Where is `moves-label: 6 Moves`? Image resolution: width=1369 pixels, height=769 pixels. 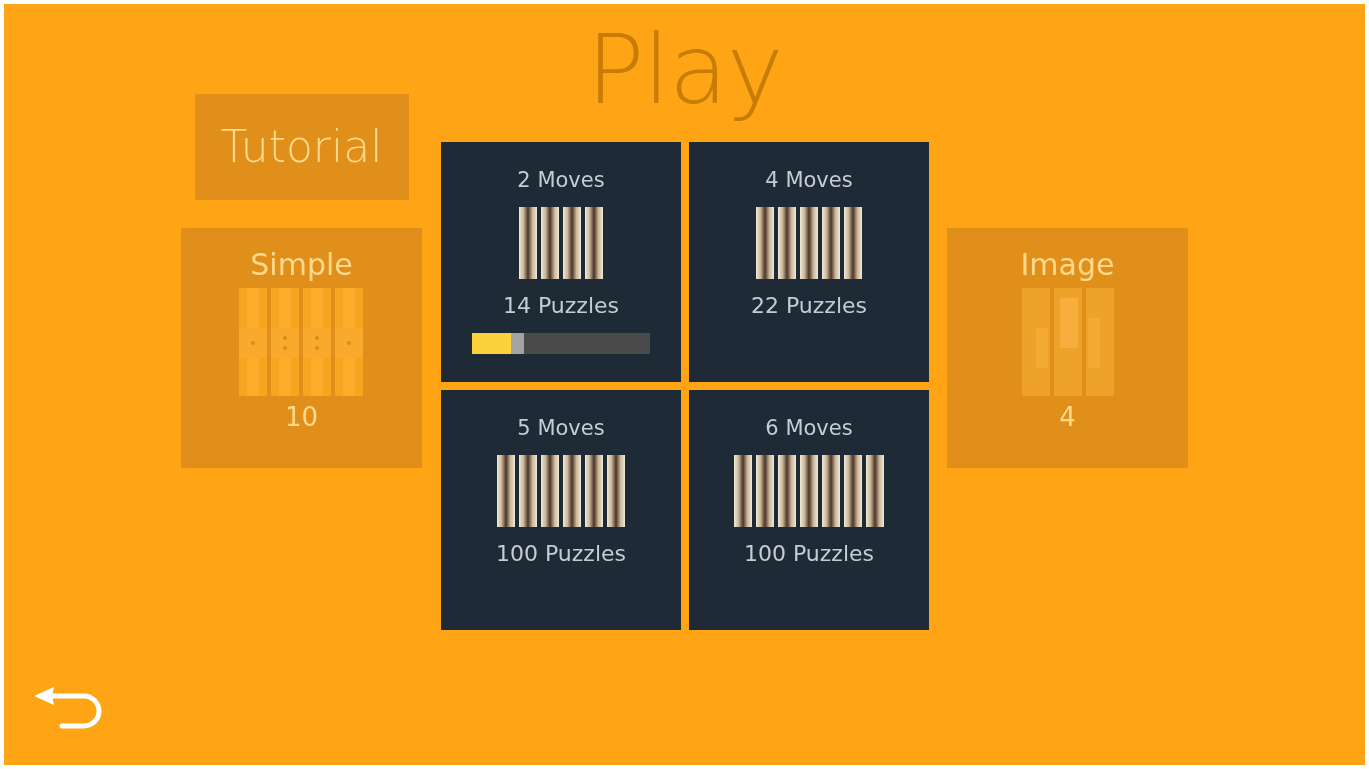 moves-label: 6 Moves is located at coordinates (809, 428).